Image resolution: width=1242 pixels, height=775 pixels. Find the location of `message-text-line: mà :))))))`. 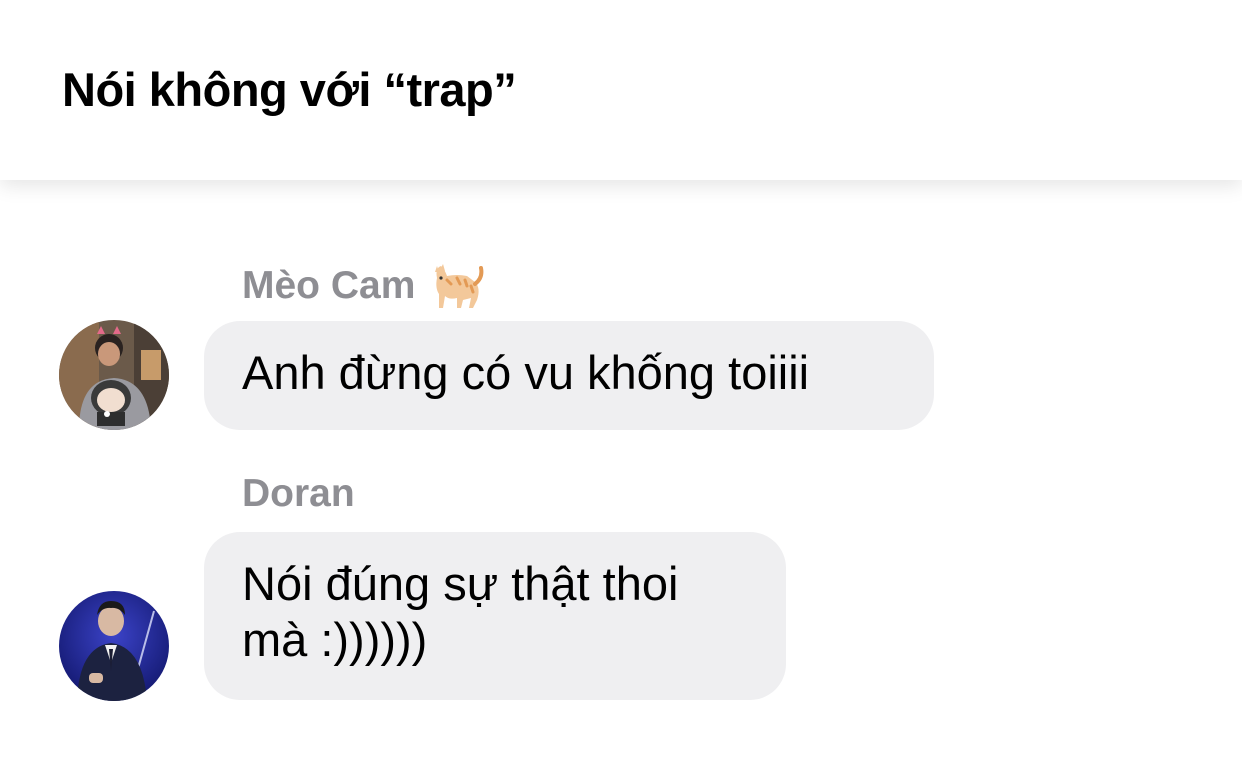

message-text-line: mà :)))))) is located at coordinates (335, 639).